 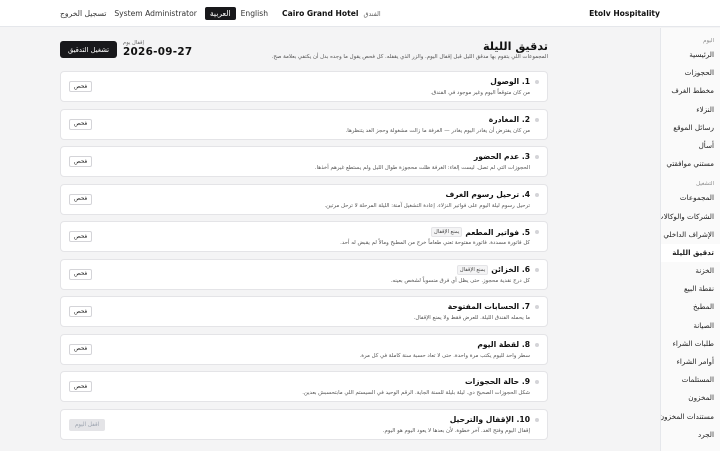 I want to click on sidebar-item-reservations: الحجوزات, so click(x=690, y=73).